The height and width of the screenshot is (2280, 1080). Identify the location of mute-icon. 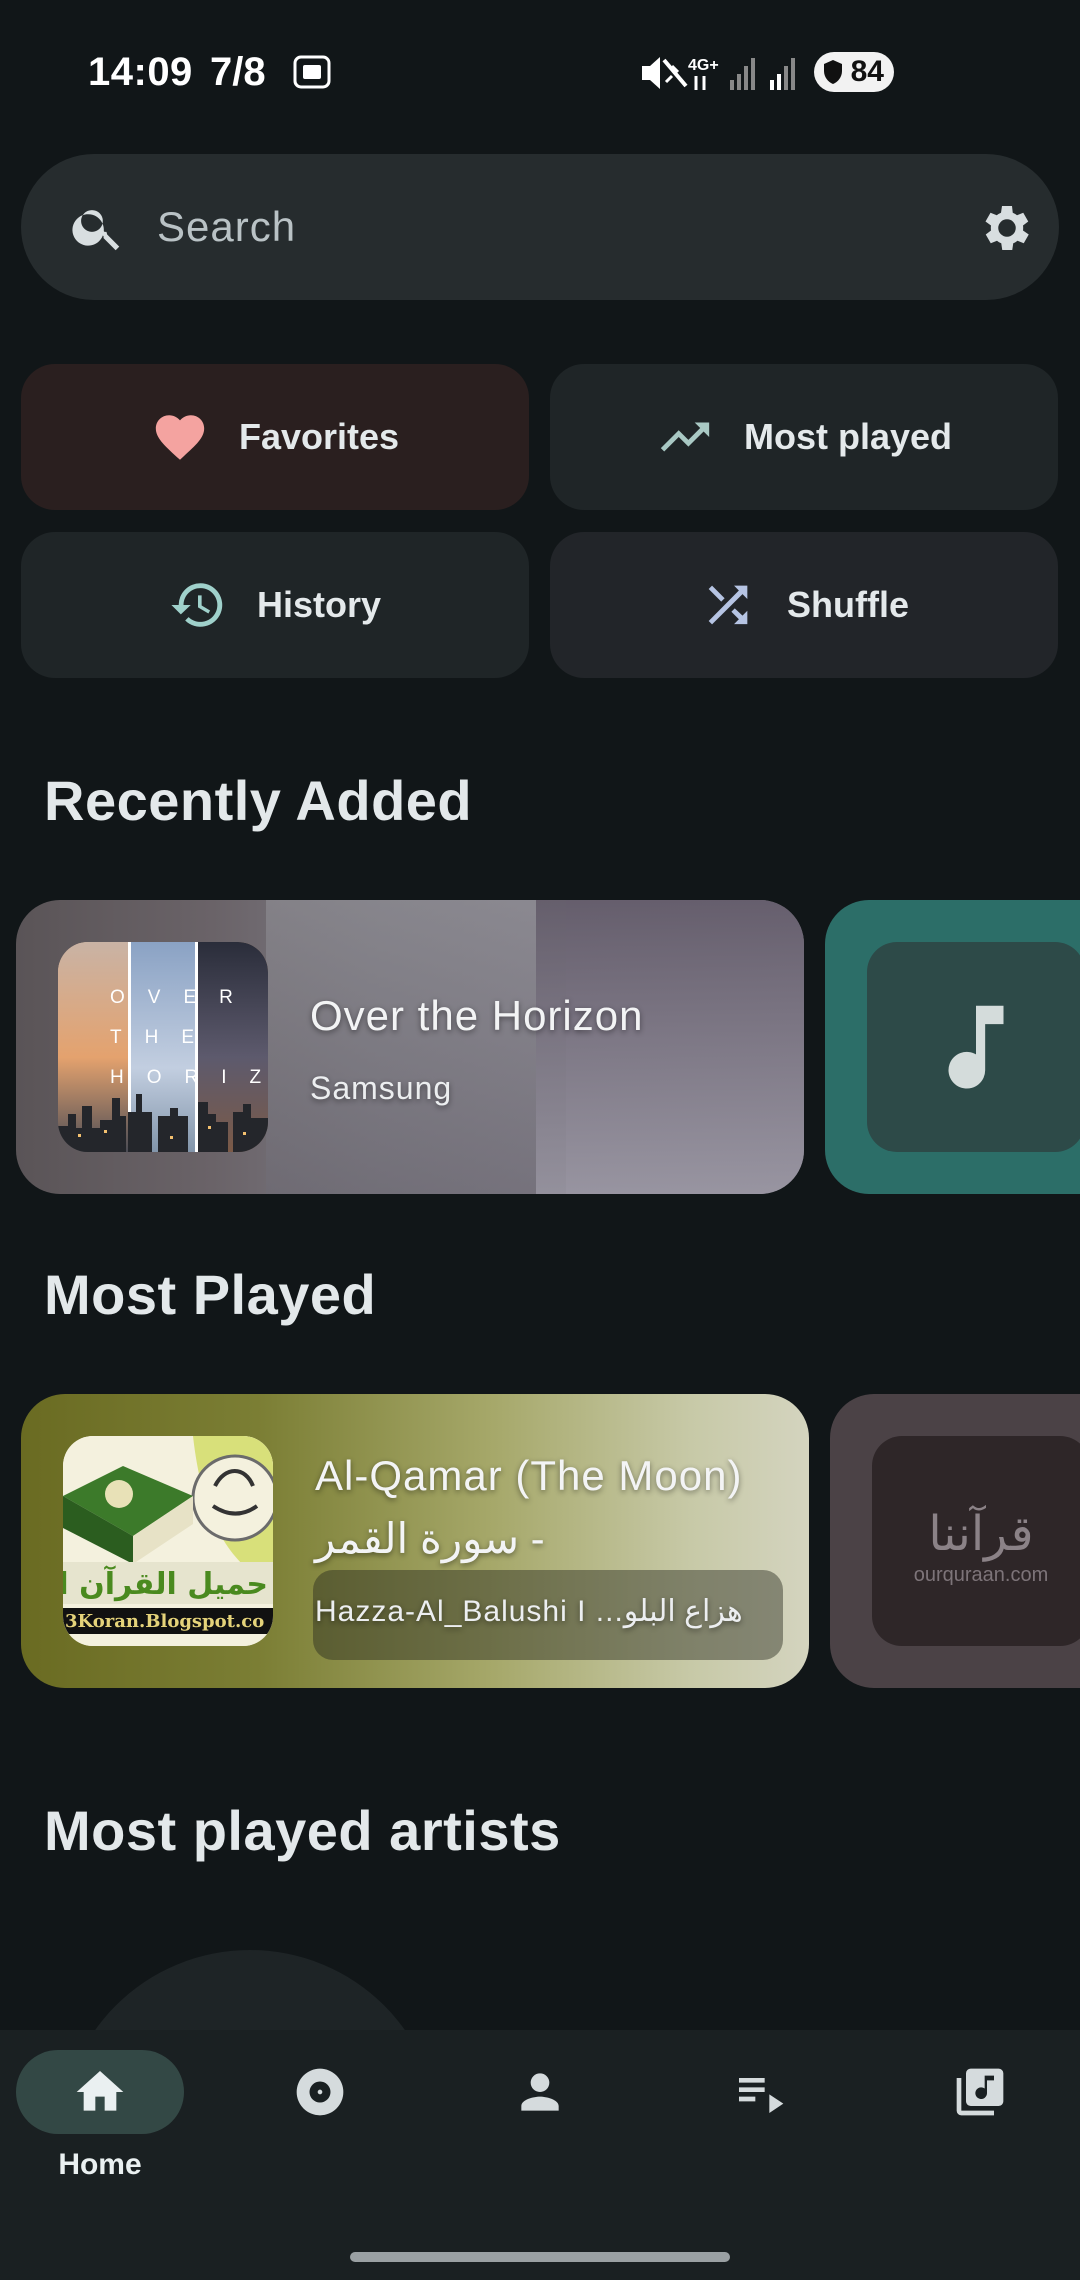
(665, 73).